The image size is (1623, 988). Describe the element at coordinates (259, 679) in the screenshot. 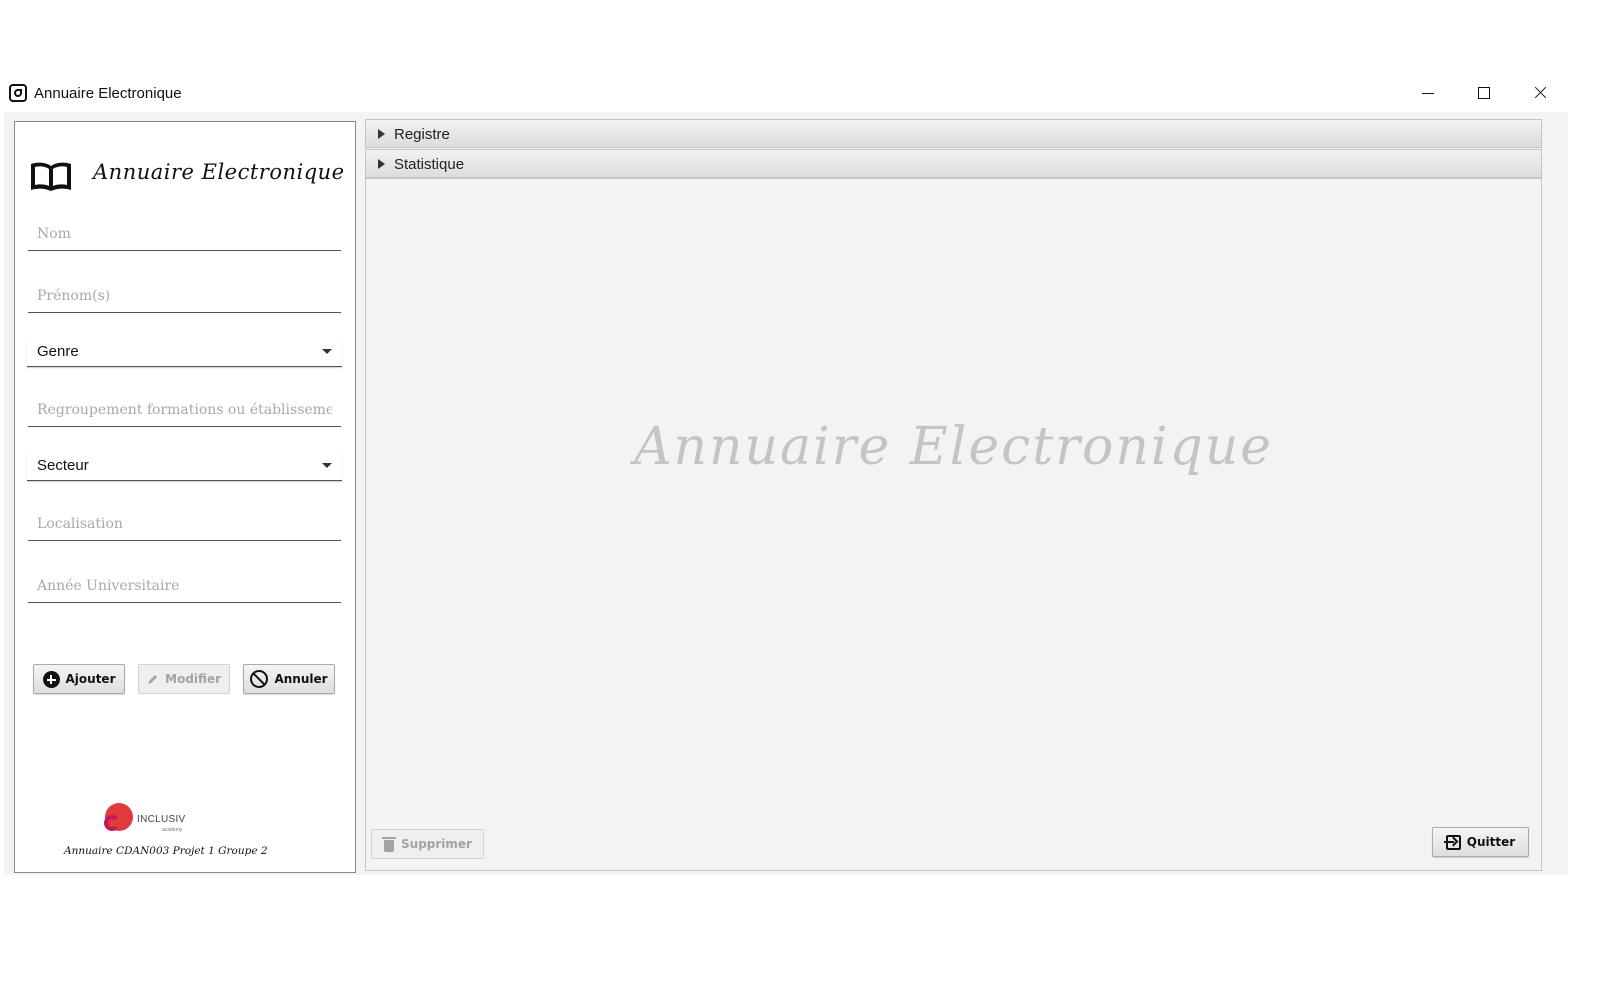

I see `ban-icon` at that location.